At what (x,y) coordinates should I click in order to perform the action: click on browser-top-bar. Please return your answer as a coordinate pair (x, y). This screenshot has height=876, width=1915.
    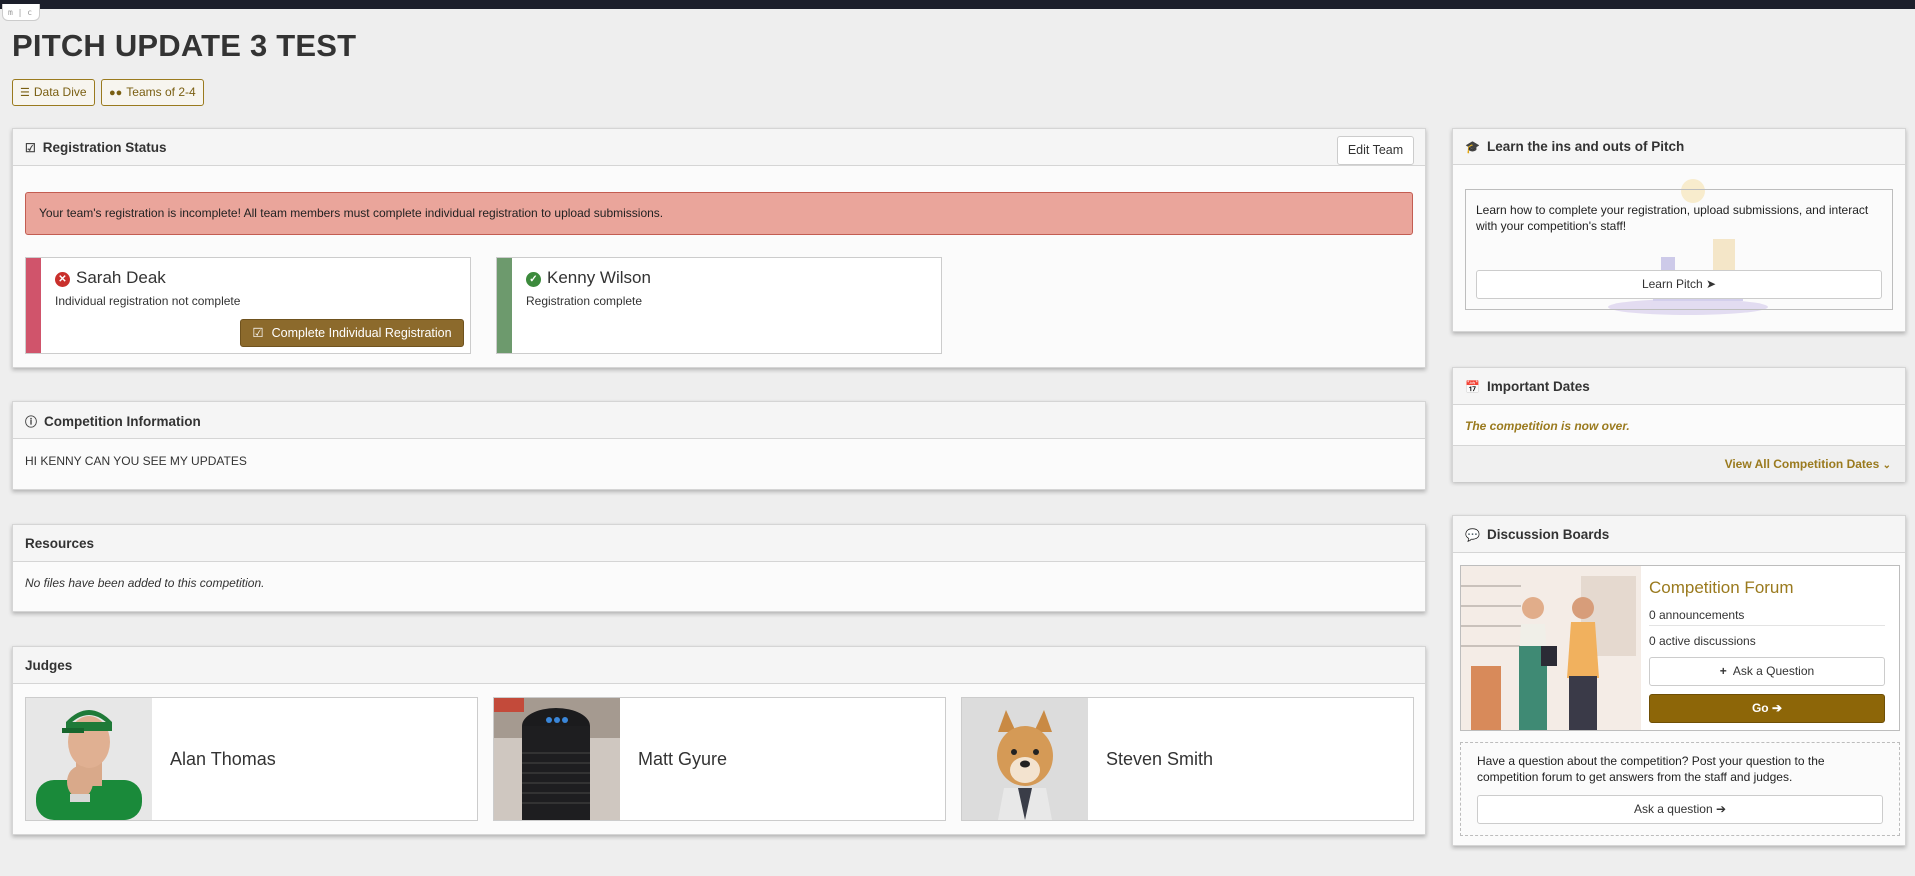
    Looking at the image, I should click on (957, 4).